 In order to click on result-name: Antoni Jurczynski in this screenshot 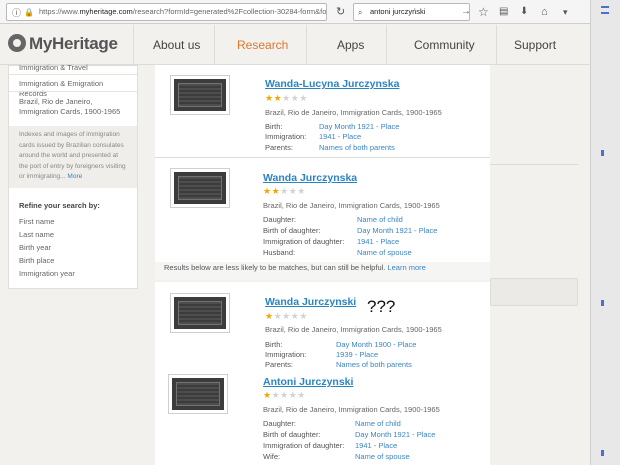, I will do `click(308, 382)`.